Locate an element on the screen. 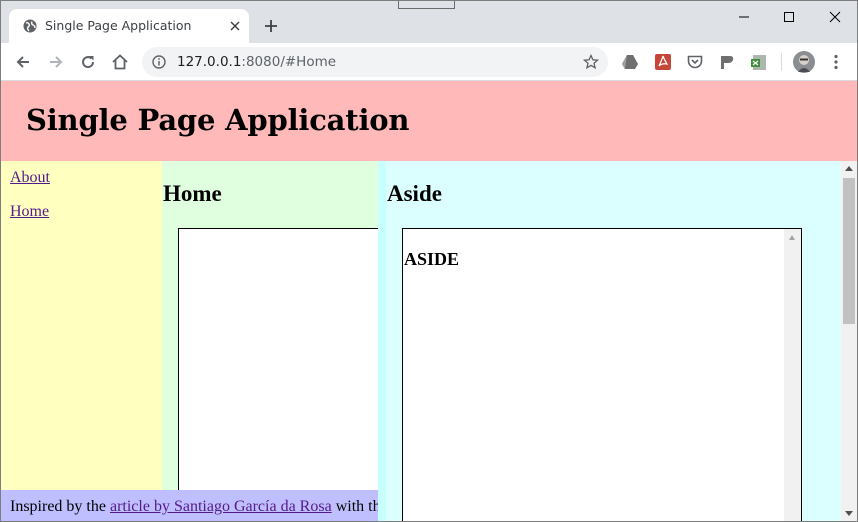  address-bar: 127.0.0.1:8080/#Home is located at coordinates (375, 62).